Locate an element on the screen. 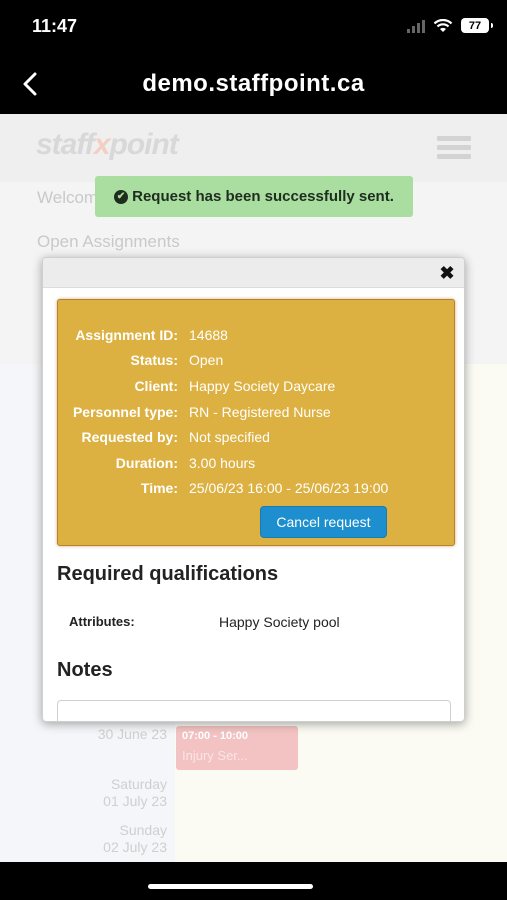 The height and width of the screenshot is (900, 507). cellular-signal-icon is located at coordinates (416, 26).